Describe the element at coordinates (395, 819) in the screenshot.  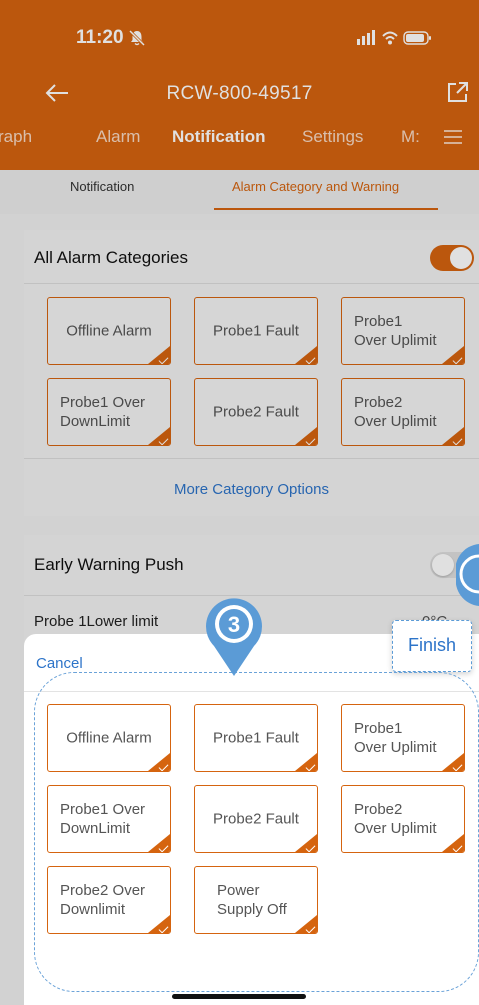
I see `chip-label: Probe2 Over Uplimit` at that location.